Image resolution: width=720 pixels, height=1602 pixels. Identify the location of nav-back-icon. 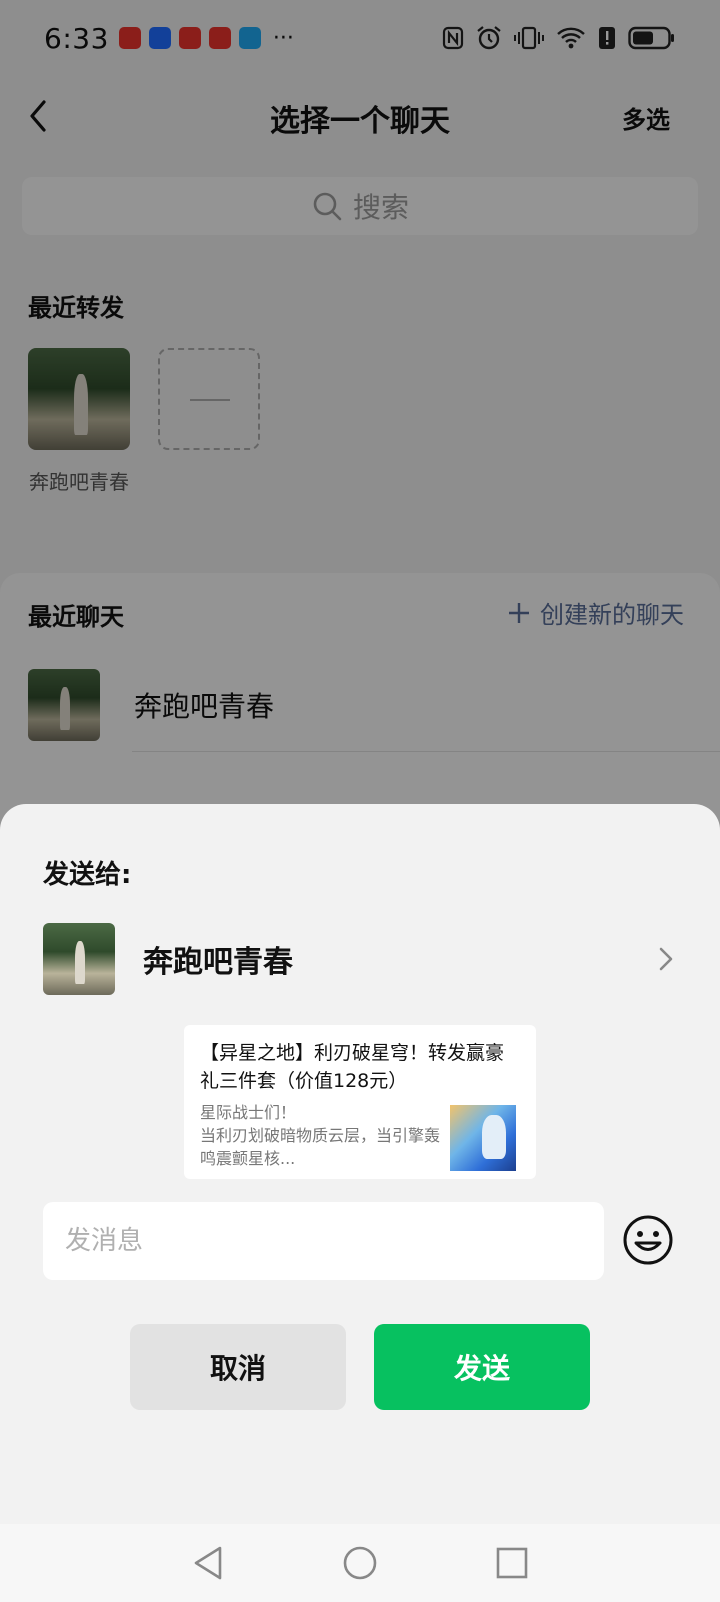
(208, 1563).